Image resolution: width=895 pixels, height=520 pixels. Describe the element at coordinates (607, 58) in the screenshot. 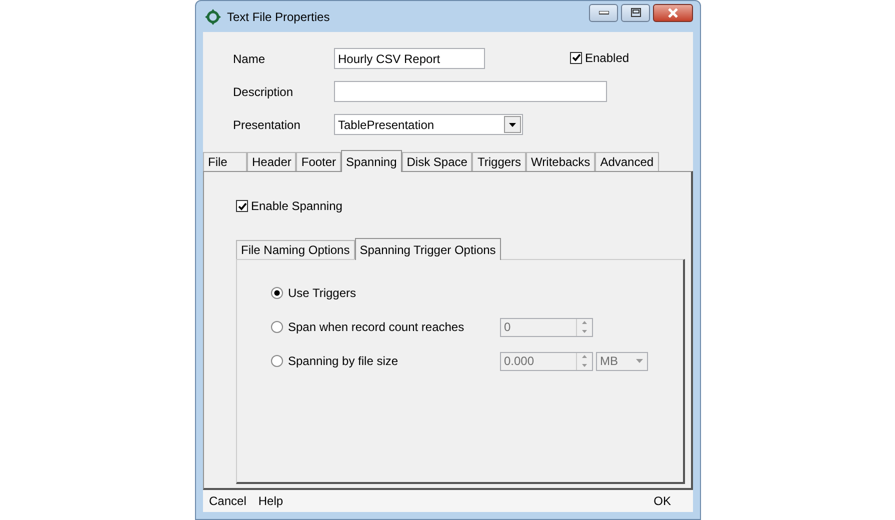

I see `checkbox-label: Enabled` at that location.